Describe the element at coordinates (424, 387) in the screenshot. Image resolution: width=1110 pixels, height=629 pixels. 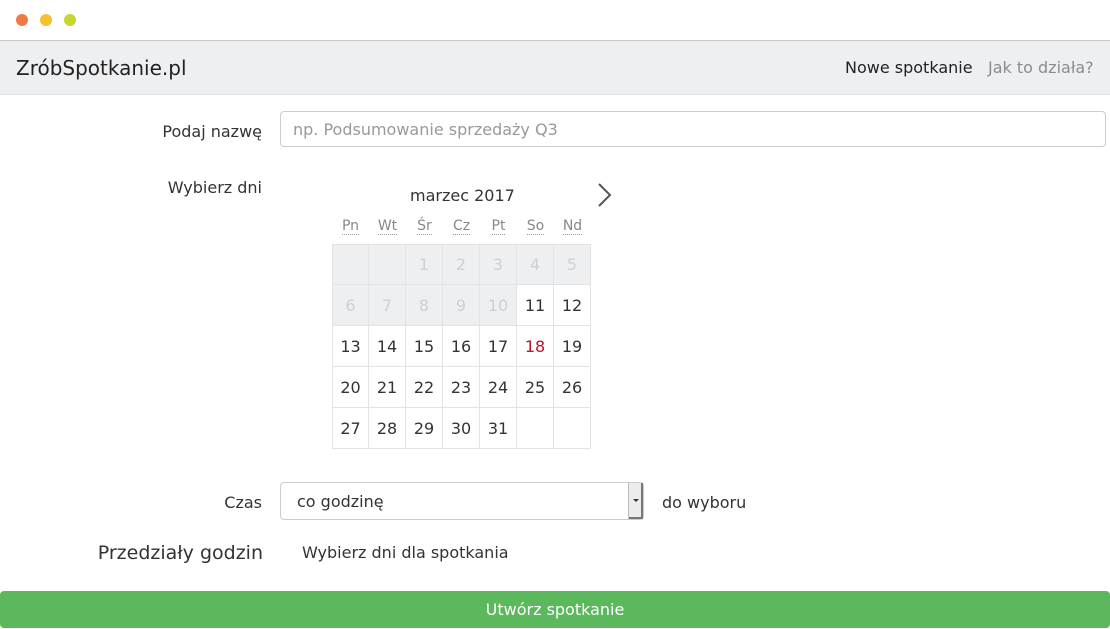
I see `calendar-day: 22` at that location.